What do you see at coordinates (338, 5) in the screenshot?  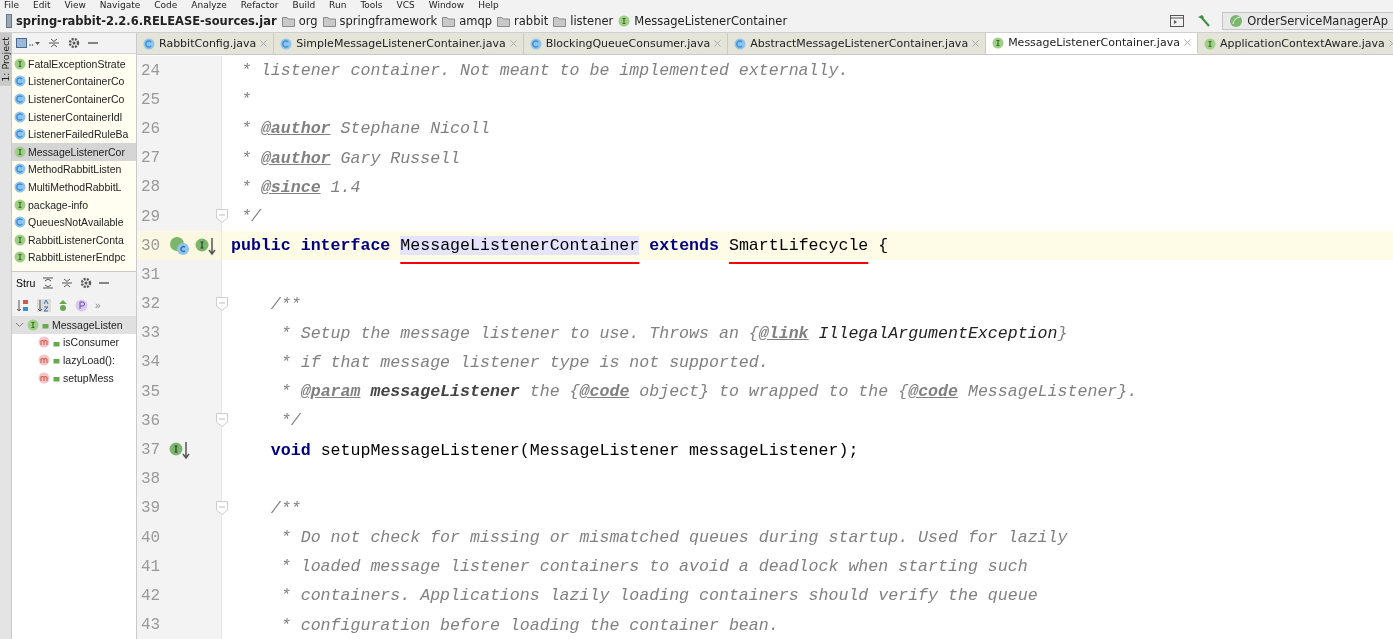 I see `menu-item: Run` at bounding box center [338, 5].